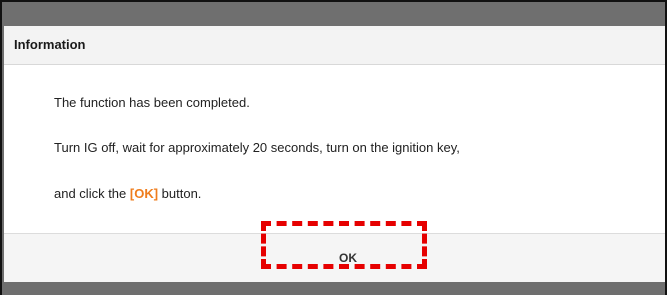 This screenshot has width=667, height=295. I want to click on message-line-3-suffix: button., so click(180, 193).